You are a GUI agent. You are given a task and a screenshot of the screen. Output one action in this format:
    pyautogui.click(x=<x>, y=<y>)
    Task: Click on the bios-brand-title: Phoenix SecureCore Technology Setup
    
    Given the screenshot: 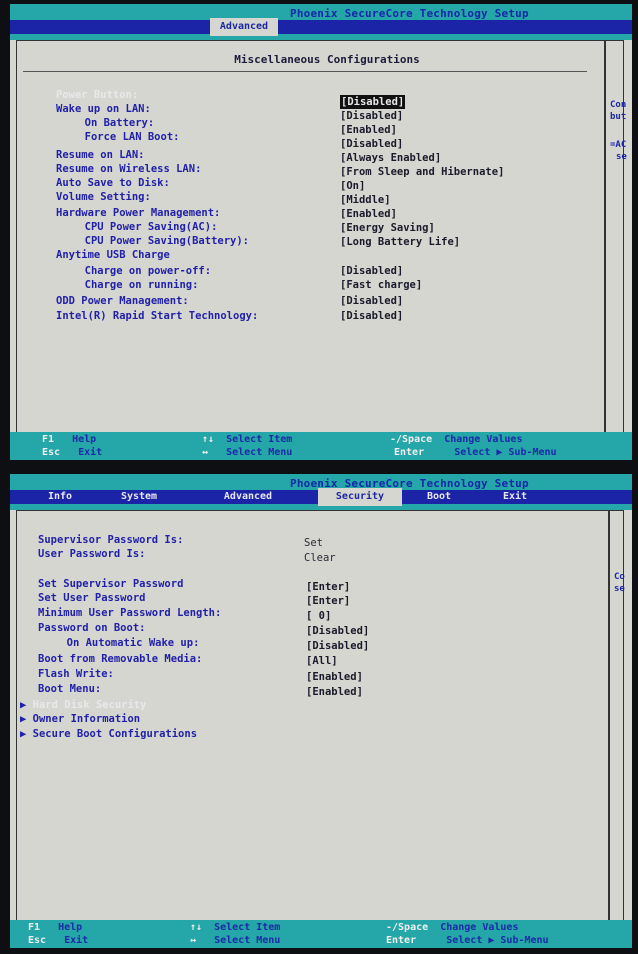 What is the action you would take?
    pyautogui.click(x=409, y=13)
    